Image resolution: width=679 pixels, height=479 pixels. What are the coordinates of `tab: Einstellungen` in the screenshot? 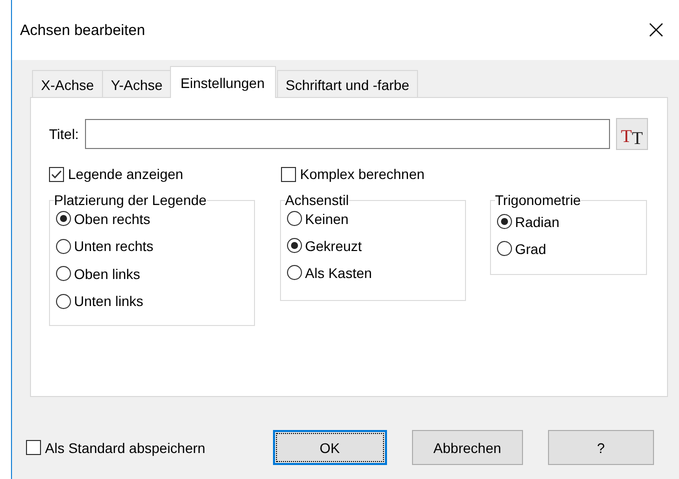 It's located at (223, 82).